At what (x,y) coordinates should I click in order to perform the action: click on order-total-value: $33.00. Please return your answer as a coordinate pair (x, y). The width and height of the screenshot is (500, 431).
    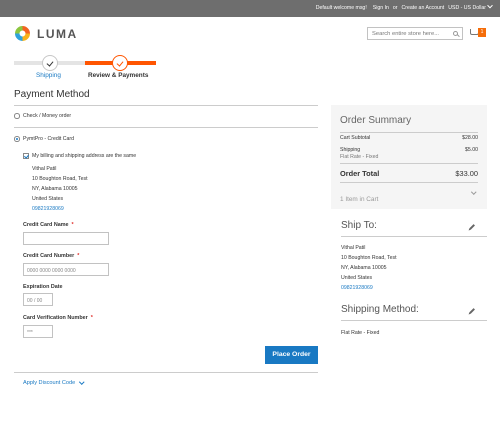
    Looking at the image, I should click on (466, 173).